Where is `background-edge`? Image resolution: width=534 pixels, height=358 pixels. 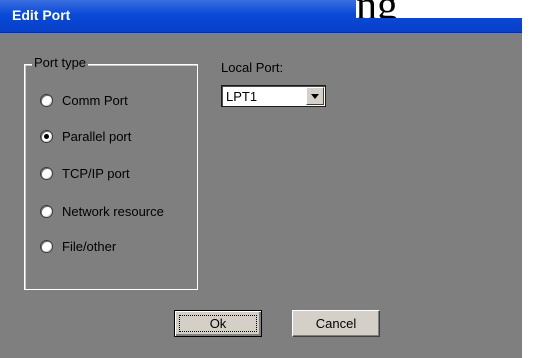
background-edge is located at coordinates (528, 179).